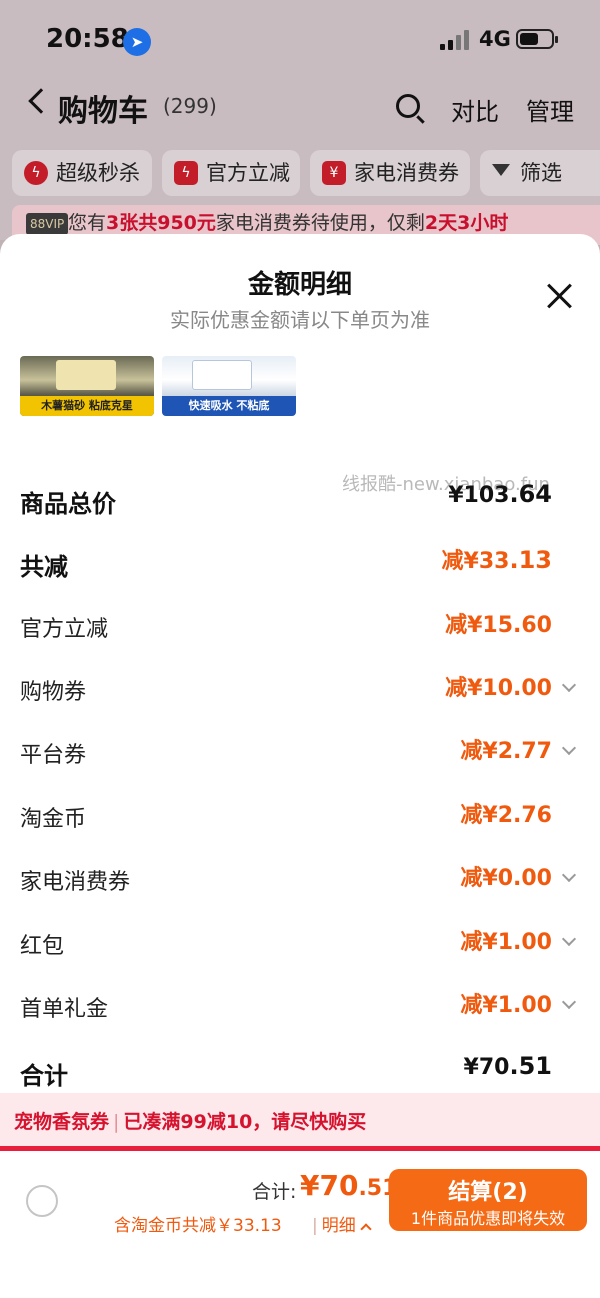  I want to click on discount-label: 红包, so click(42, 946).